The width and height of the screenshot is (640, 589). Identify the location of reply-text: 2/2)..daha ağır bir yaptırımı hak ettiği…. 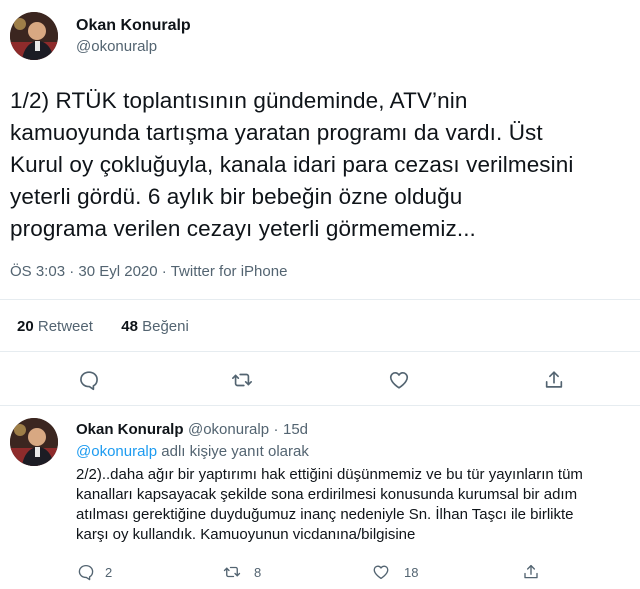
(356, 505).